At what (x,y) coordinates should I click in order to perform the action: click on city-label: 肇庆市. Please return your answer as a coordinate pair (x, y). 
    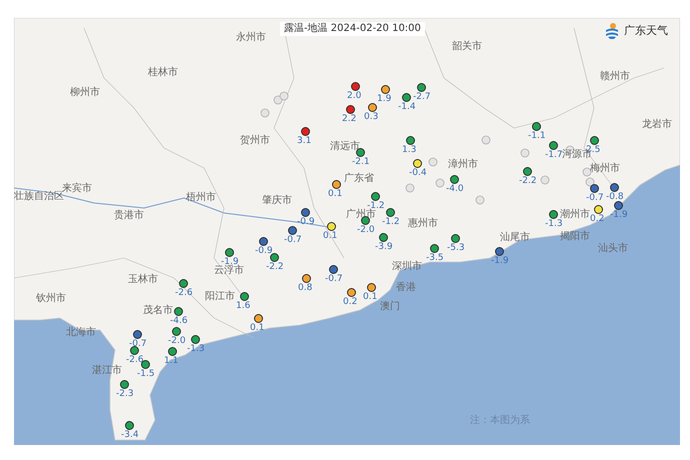
    Looking at the image, I should click on (277, 201).